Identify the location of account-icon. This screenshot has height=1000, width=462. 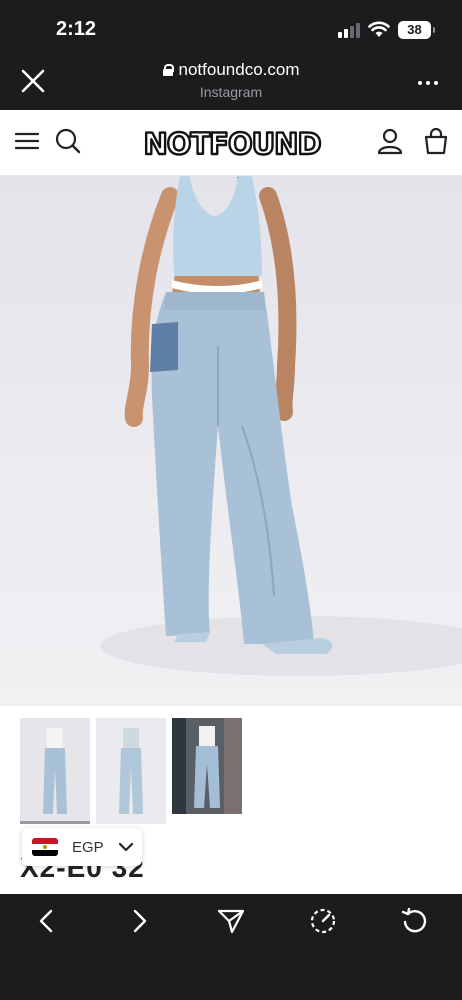
(390, 141).